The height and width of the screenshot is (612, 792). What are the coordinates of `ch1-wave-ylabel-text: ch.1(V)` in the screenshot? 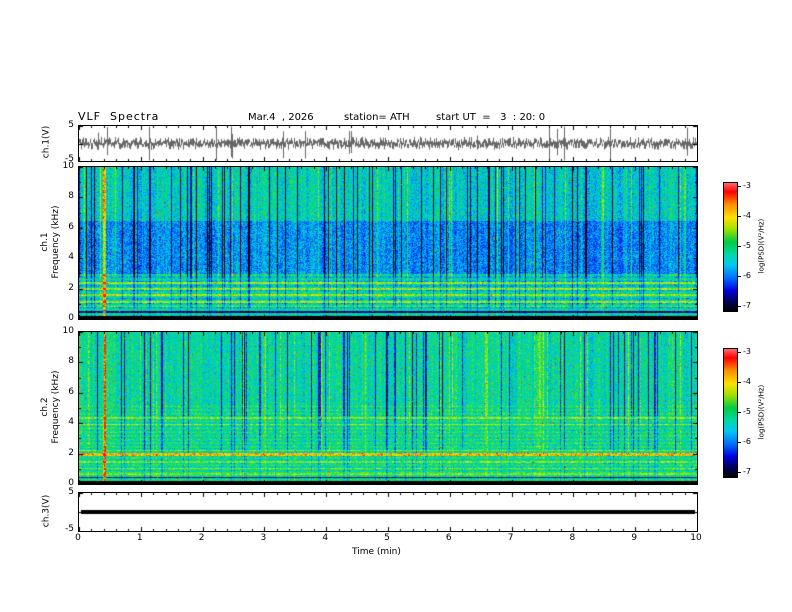 It's located at (46, 142).